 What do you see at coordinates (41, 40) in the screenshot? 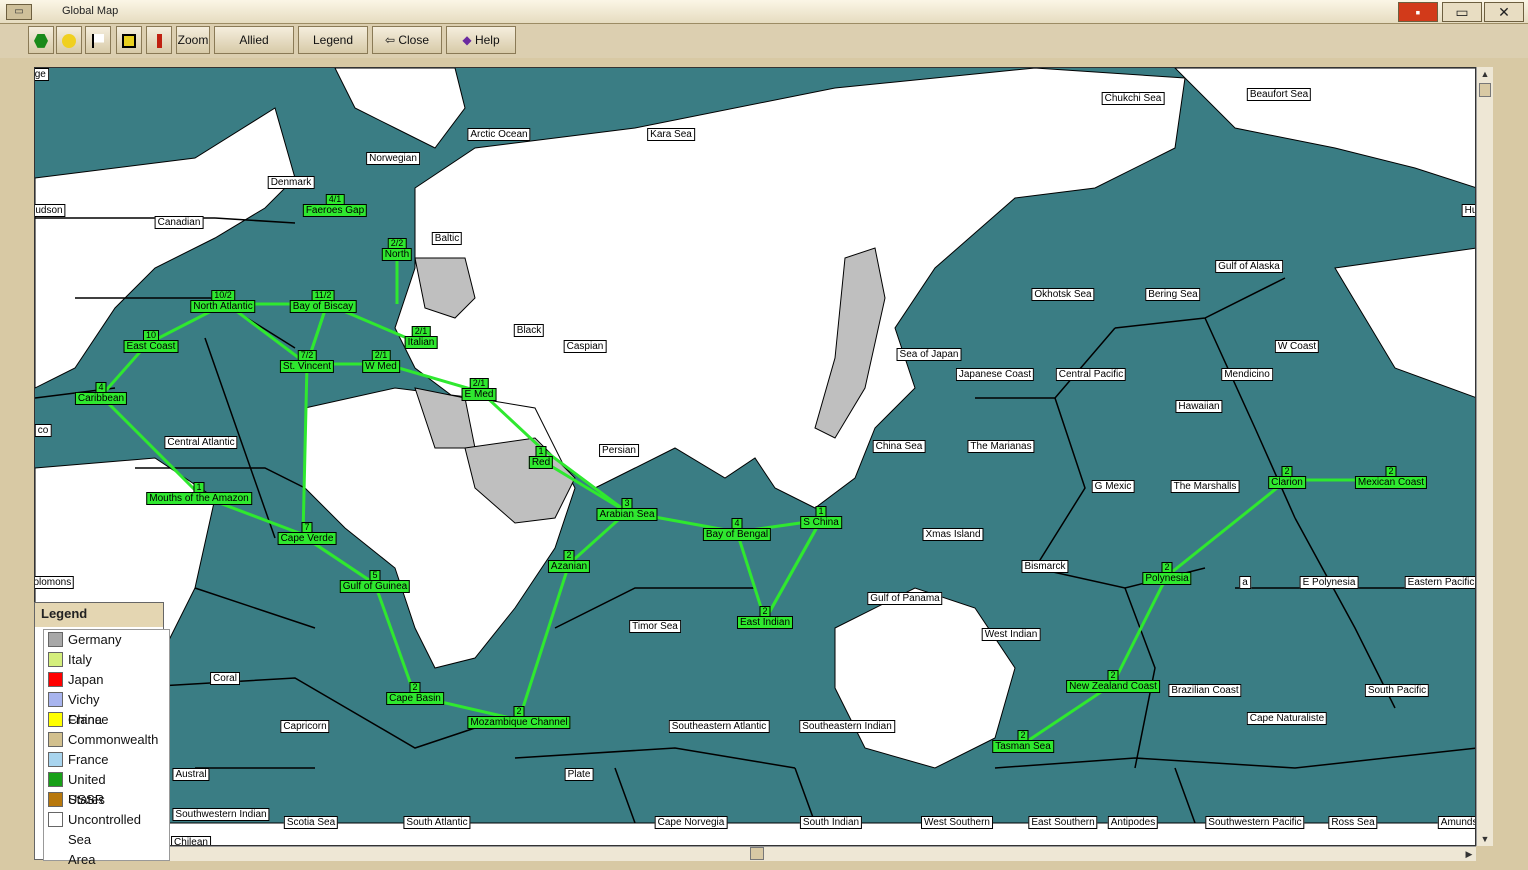
I see `hexagon-button` at bounding box center [41, 40].